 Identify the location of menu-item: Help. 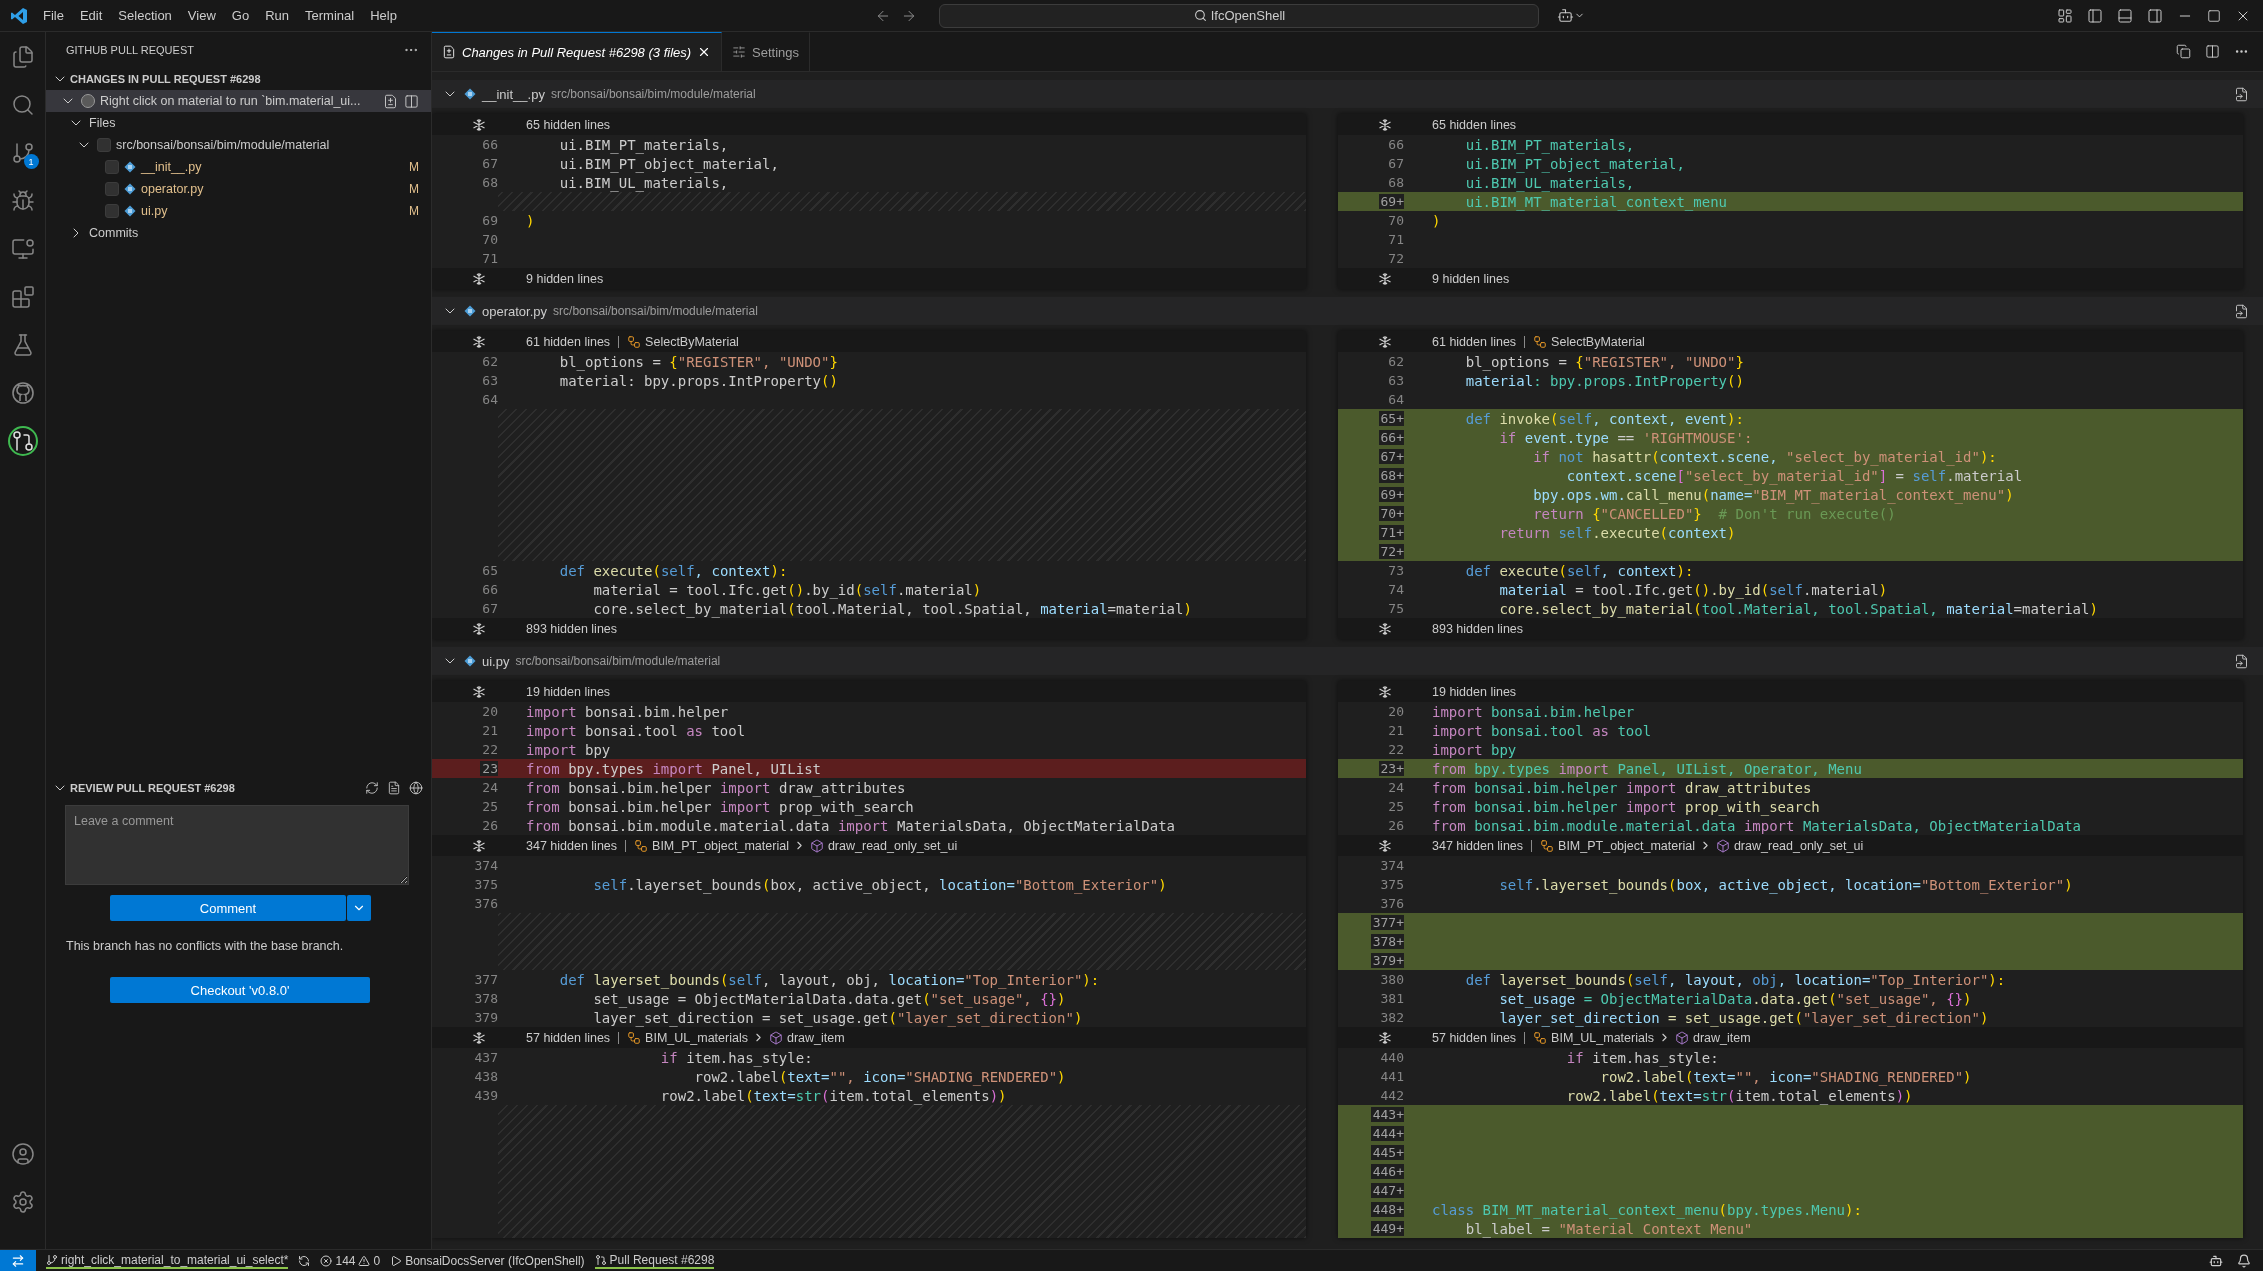
(383, 15).